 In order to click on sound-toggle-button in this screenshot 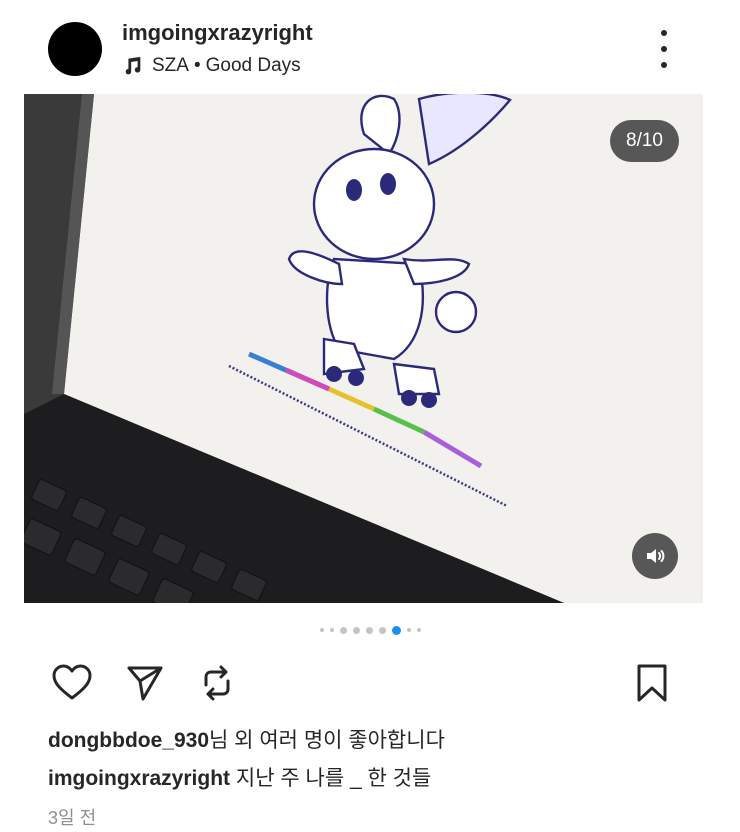, I will do `click(655, 556)`.